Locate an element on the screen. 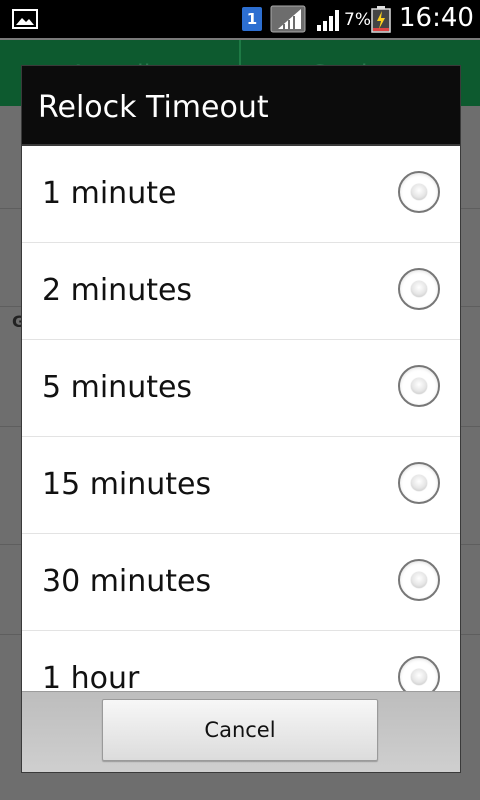 The width and height of the screenshot is (480, 800). option-label: 1 minute is located at coordinates (109, 193).